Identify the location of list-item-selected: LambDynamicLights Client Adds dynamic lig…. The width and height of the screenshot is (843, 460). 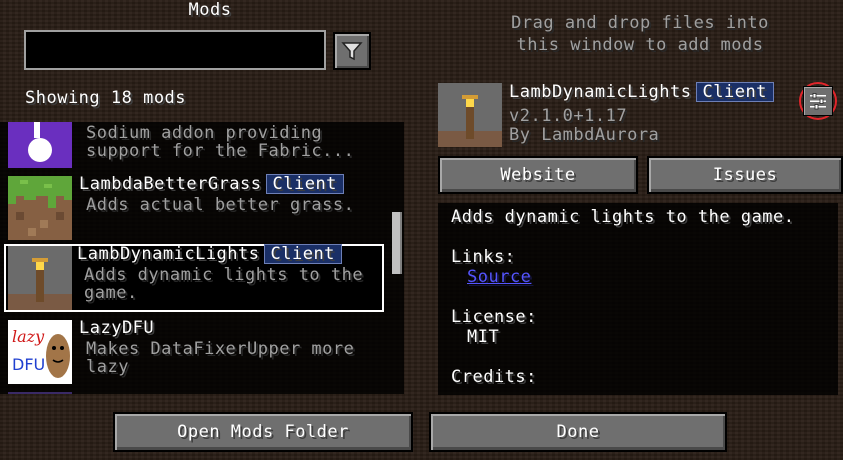
(194, 278).